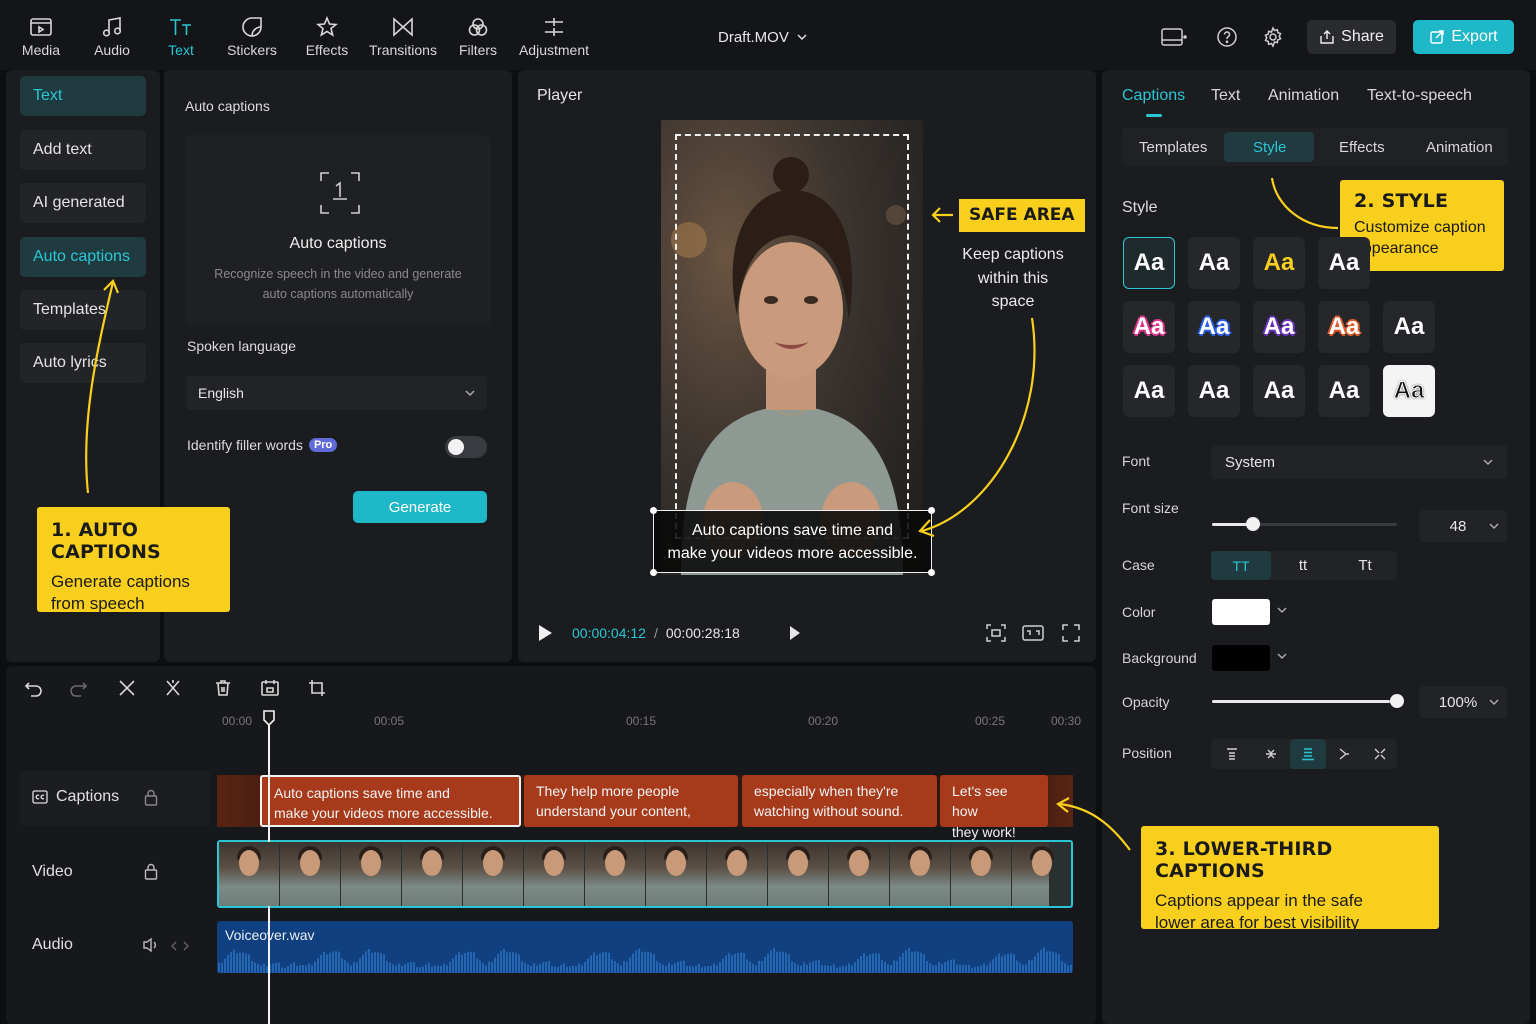 The height and width of the screenshot is (1024, 1536). I want to click on audio-icon, so click(112, 27).